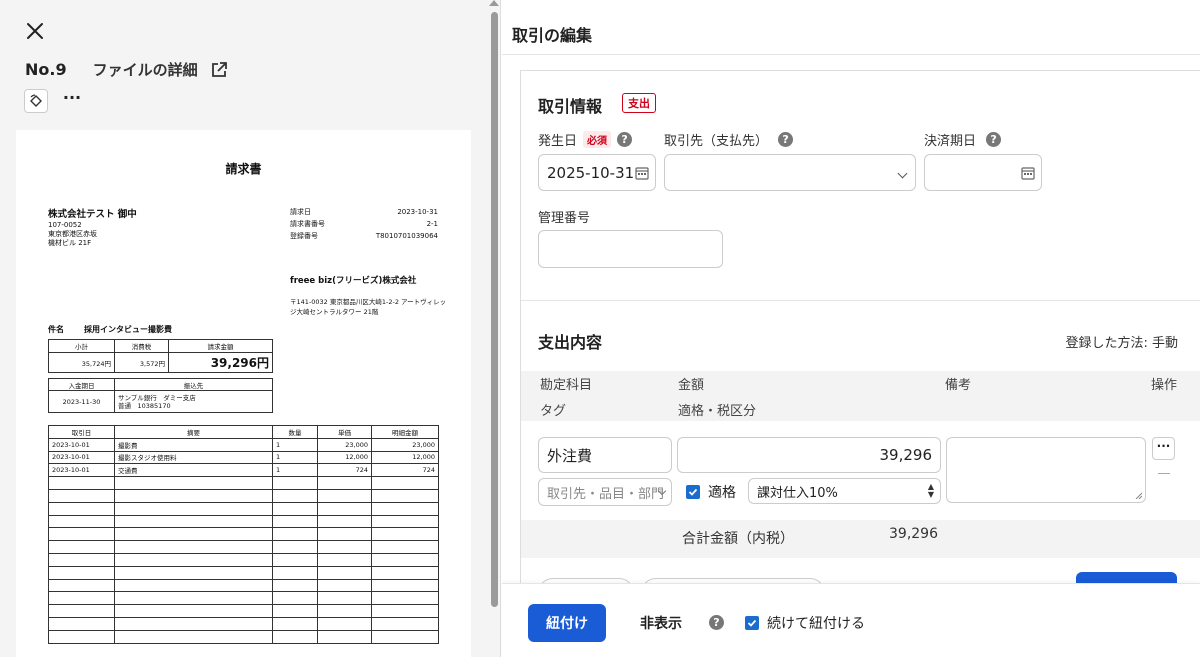 The image size is (1200, 657). Describe the element at coordinates (219, 70) in the screenshot. I see `external-link-icon` at that location.